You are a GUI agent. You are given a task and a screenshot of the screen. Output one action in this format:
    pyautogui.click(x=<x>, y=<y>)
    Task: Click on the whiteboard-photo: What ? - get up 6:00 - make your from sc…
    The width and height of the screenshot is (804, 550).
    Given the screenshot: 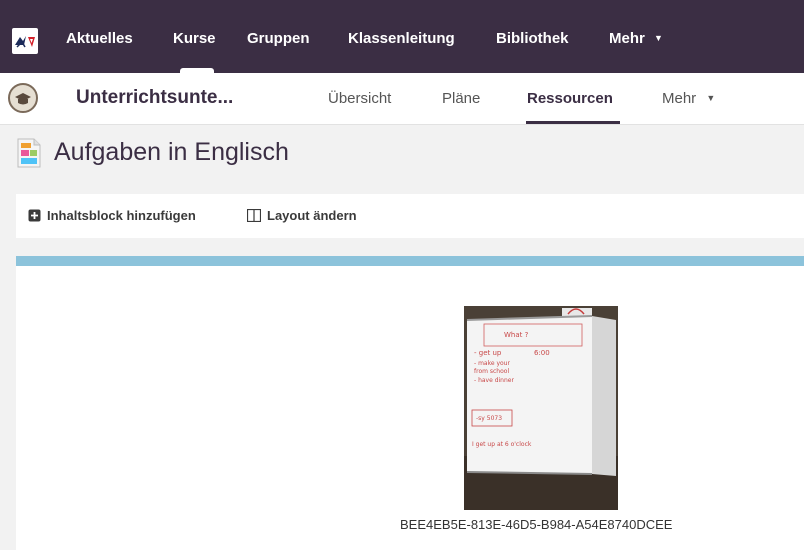 What is the action you would take?
    pyautogui.click(x=541, y=408)
    